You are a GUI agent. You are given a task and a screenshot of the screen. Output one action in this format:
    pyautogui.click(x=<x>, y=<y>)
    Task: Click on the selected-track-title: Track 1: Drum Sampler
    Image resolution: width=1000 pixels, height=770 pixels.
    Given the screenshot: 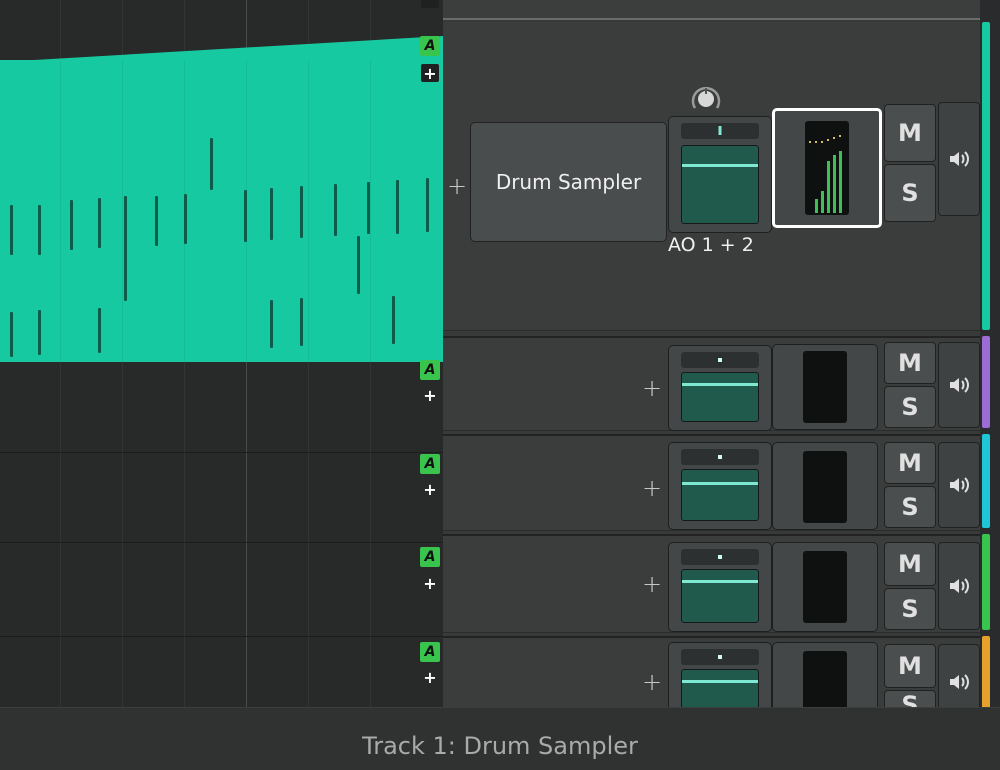 What is the action you would take?
    pyautogui.click(x=500, y=746)
    